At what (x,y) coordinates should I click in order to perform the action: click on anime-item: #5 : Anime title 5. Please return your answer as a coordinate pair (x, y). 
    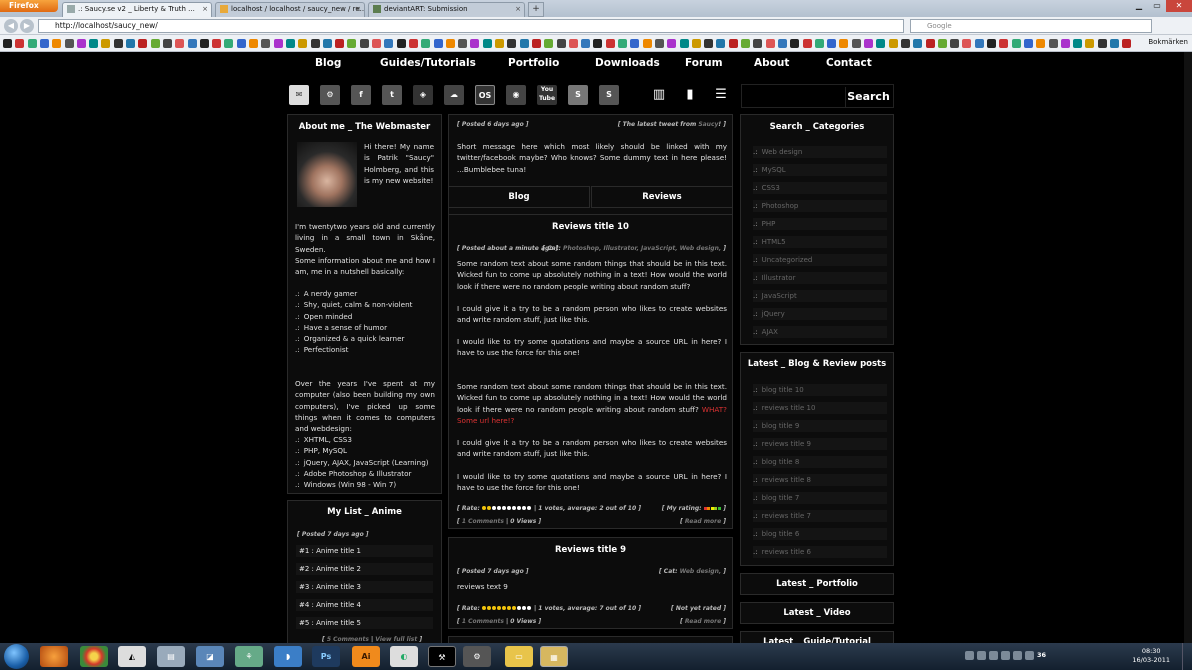
    Looking at the image, I should click on (364, 623).